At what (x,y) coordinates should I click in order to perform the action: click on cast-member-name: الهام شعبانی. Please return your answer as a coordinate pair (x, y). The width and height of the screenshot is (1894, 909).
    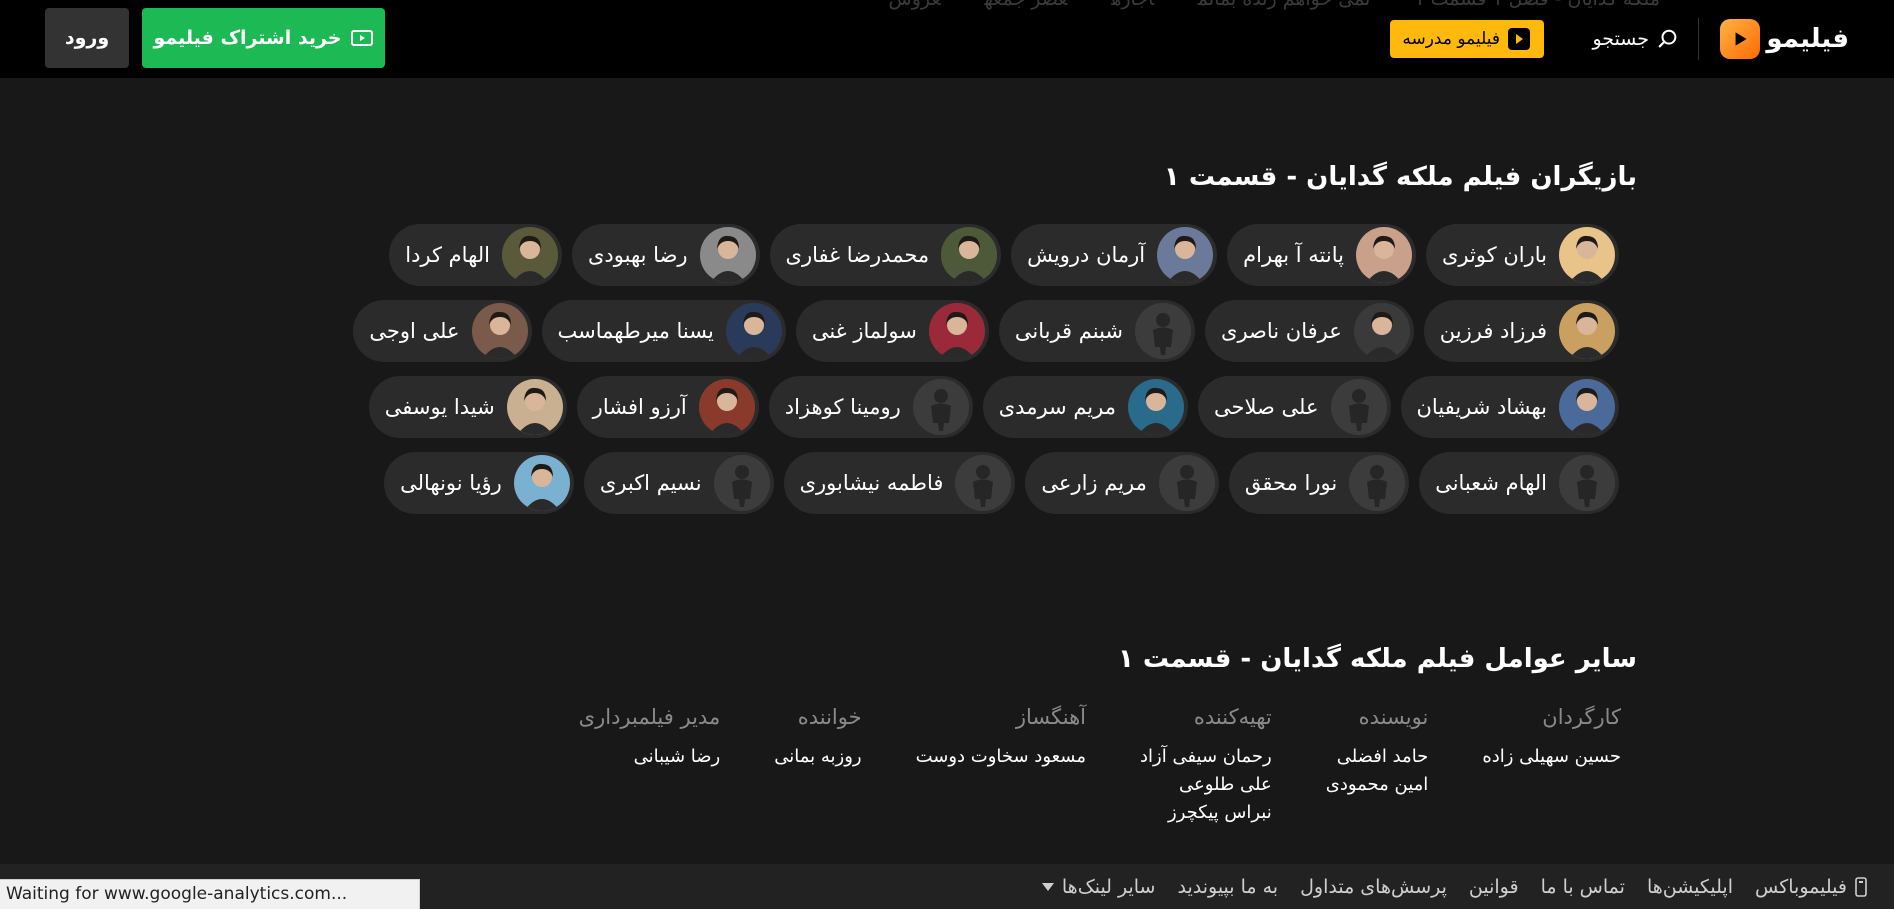
    Looking at the image, I should click on (1491, 483).